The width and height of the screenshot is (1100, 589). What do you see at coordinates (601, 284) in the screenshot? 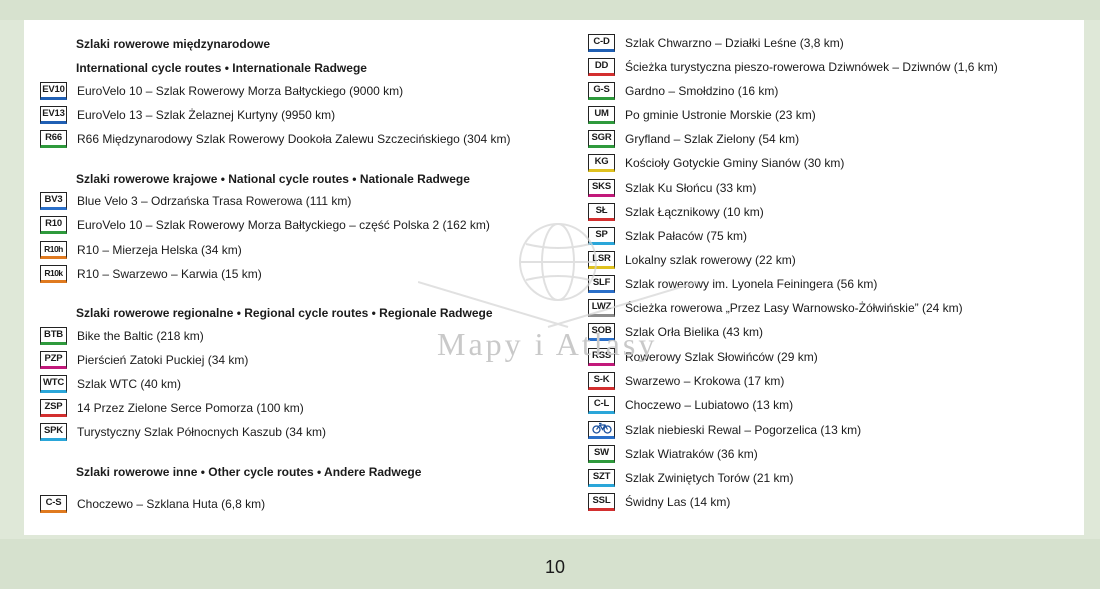
I see `route-code-badge: SLF` at bounding box center [601, 284].